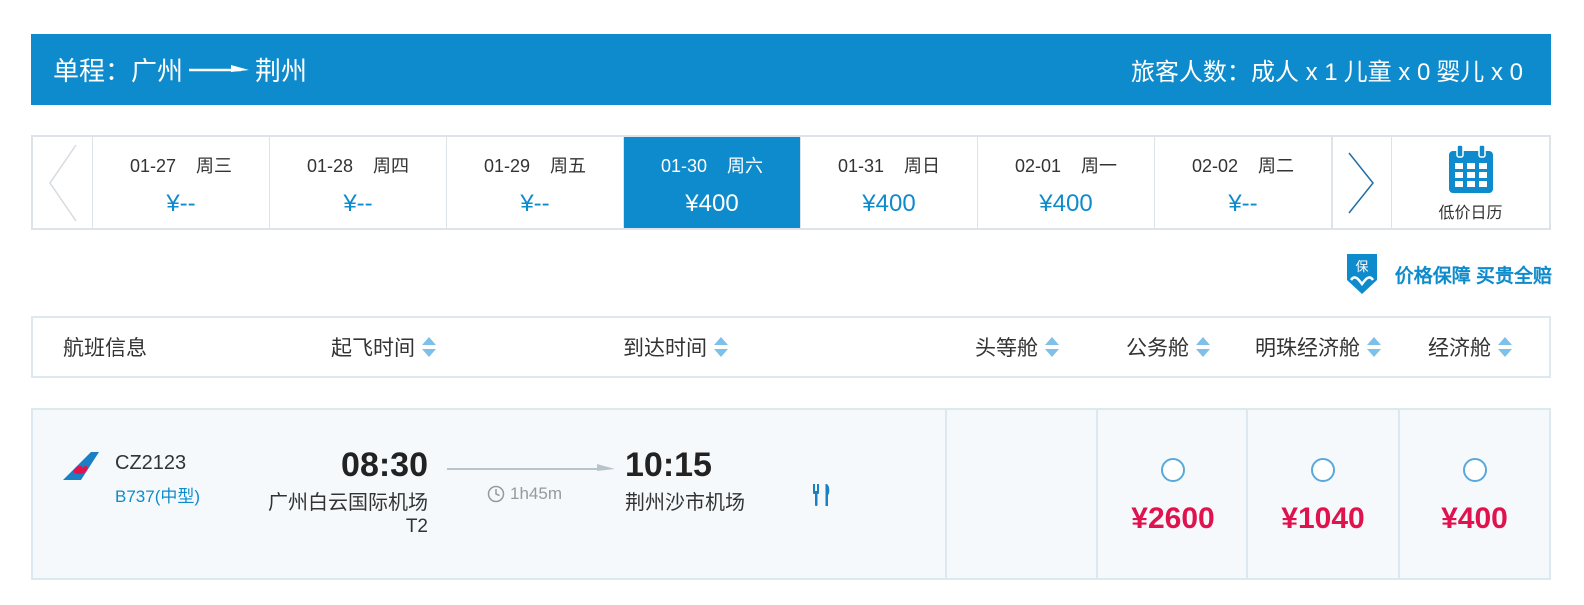 This screenshot has width=1584, height=605. I want to click on col-flight-info: 航班信息, so click(105, 347).